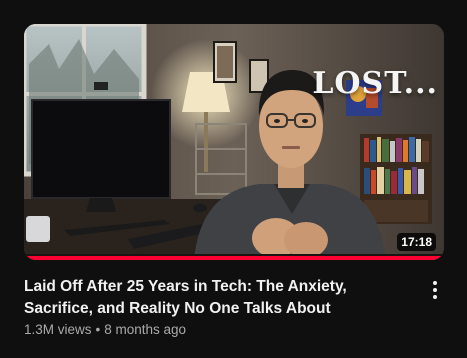 The height and width of the screenshot is (358, 467). I want to click on watch-progress-fill, so click(234, 258).